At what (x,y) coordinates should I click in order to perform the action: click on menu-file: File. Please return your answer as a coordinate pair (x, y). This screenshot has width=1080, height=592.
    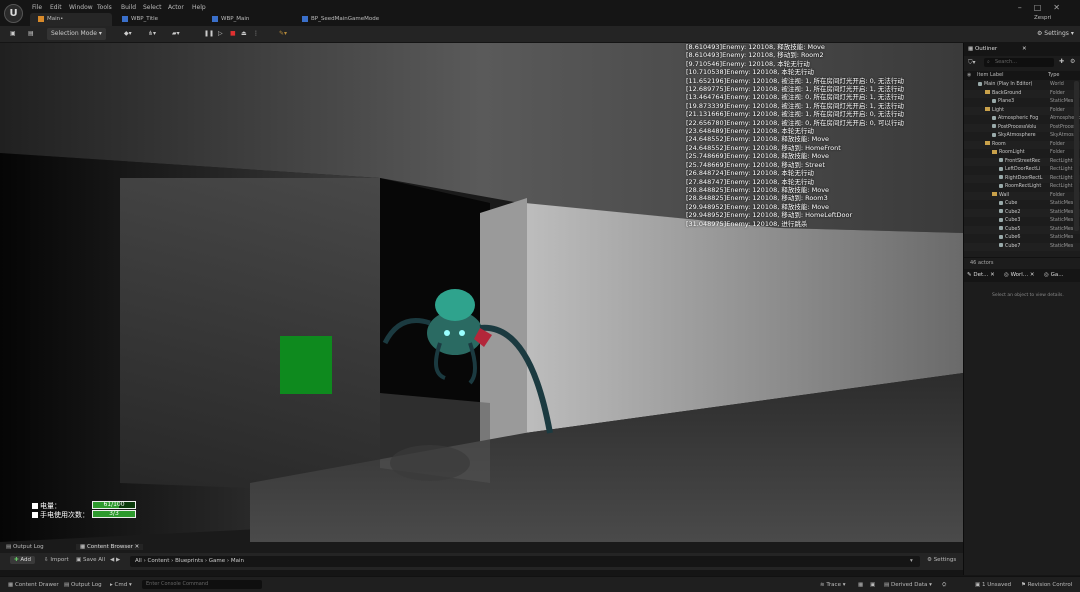
    Looking at the image, I should click on (37, 7).